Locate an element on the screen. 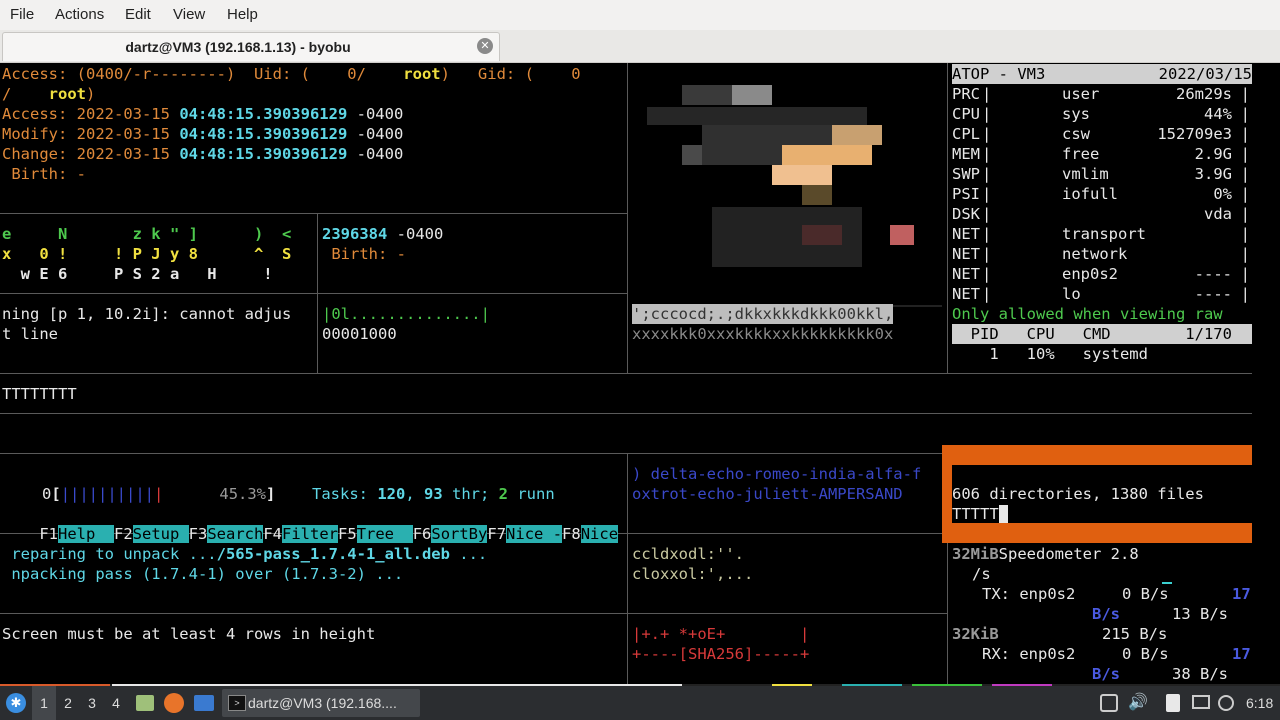 This screenshot has width=1280, height=720. desktop-icon is located at coordinates (204, 703).